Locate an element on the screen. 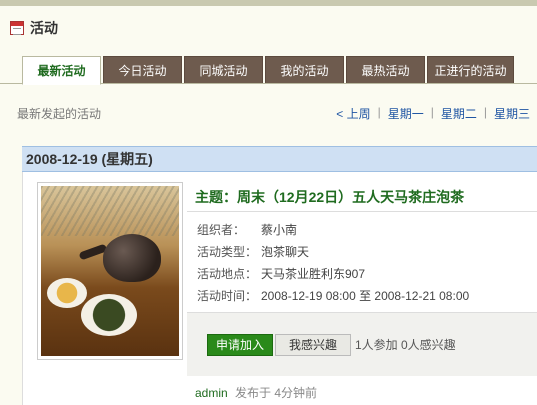 This screenshot has height=405, width=537. place-label: 活动地点： is located at coordinates (227, 273).